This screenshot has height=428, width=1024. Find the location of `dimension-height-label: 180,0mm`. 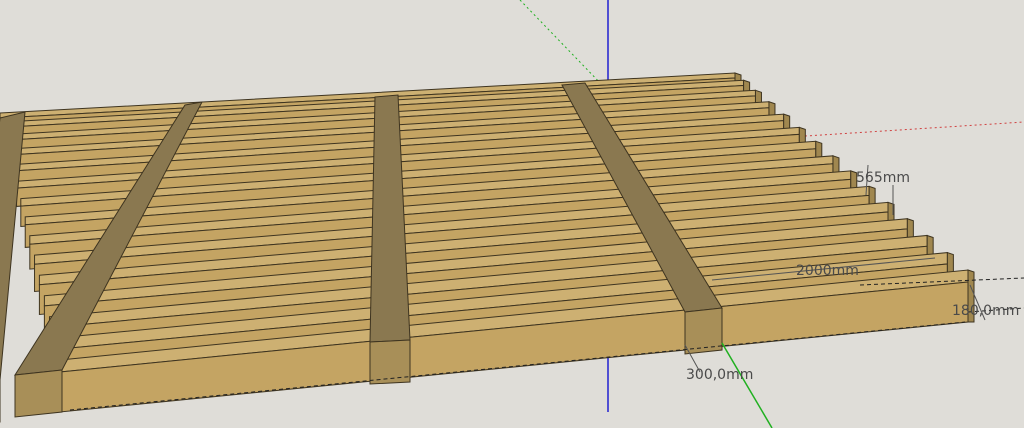

dimension-height-label: 180,0mm is located at coordinates (986, 311).